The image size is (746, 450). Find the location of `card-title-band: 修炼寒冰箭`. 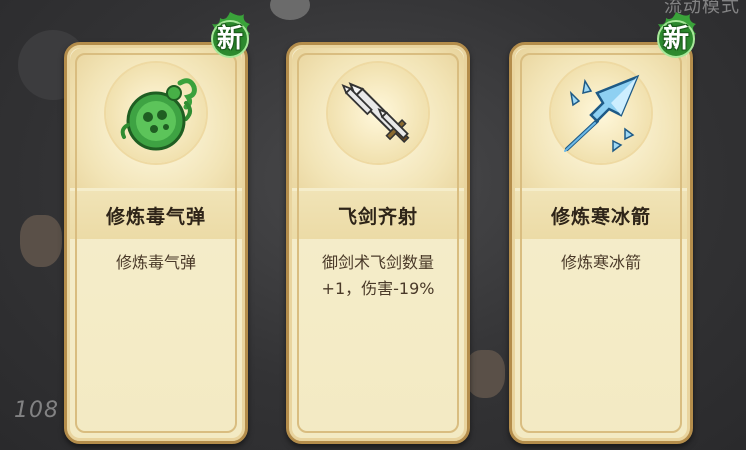

card-title-band: 修炼寒冰箭 is located at coordinates (601, 215).